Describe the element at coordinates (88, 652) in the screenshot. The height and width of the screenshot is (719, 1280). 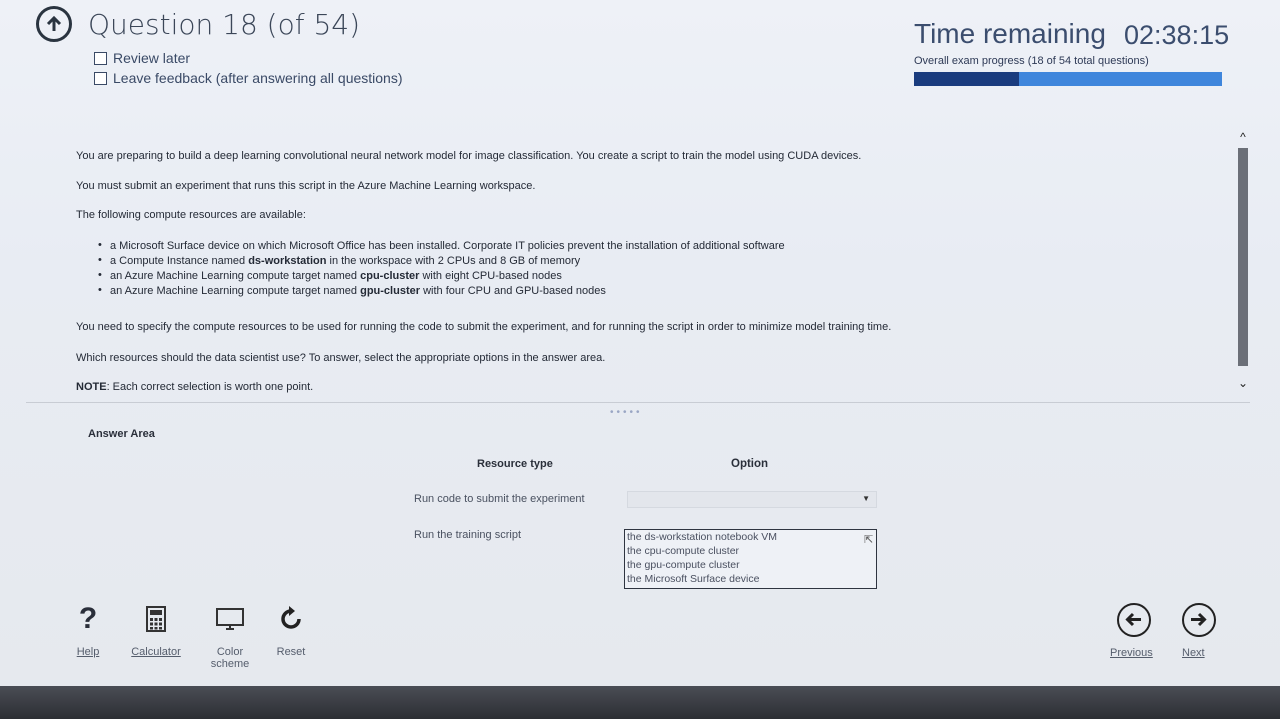
I see `help-label: Help` at that location.